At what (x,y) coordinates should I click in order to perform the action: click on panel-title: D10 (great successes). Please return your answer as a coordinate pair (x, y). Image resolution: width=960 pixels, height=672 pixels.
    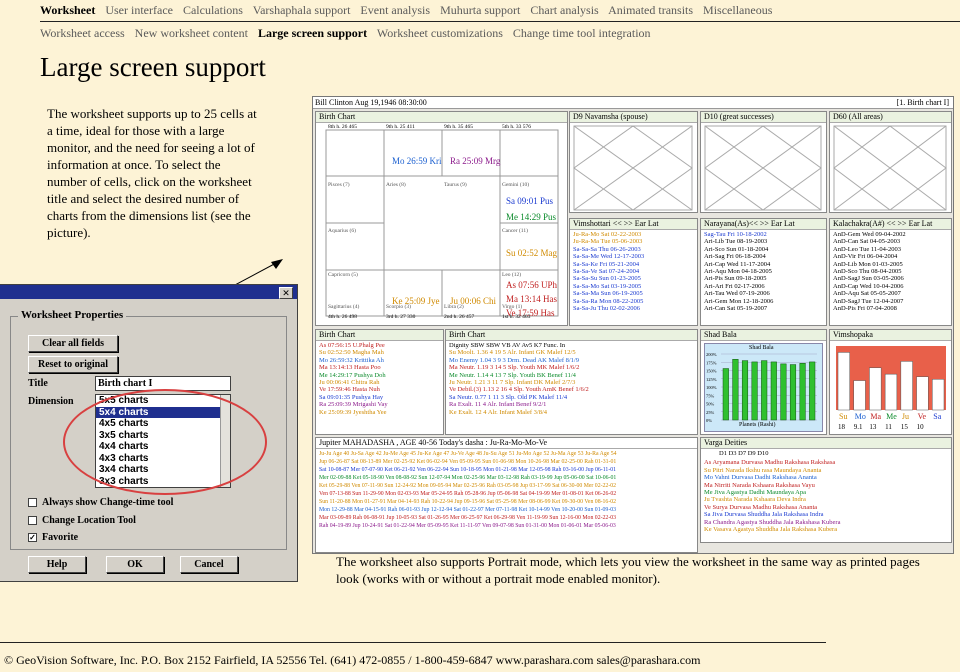
    Looking at the image, I should click on (763, 117).